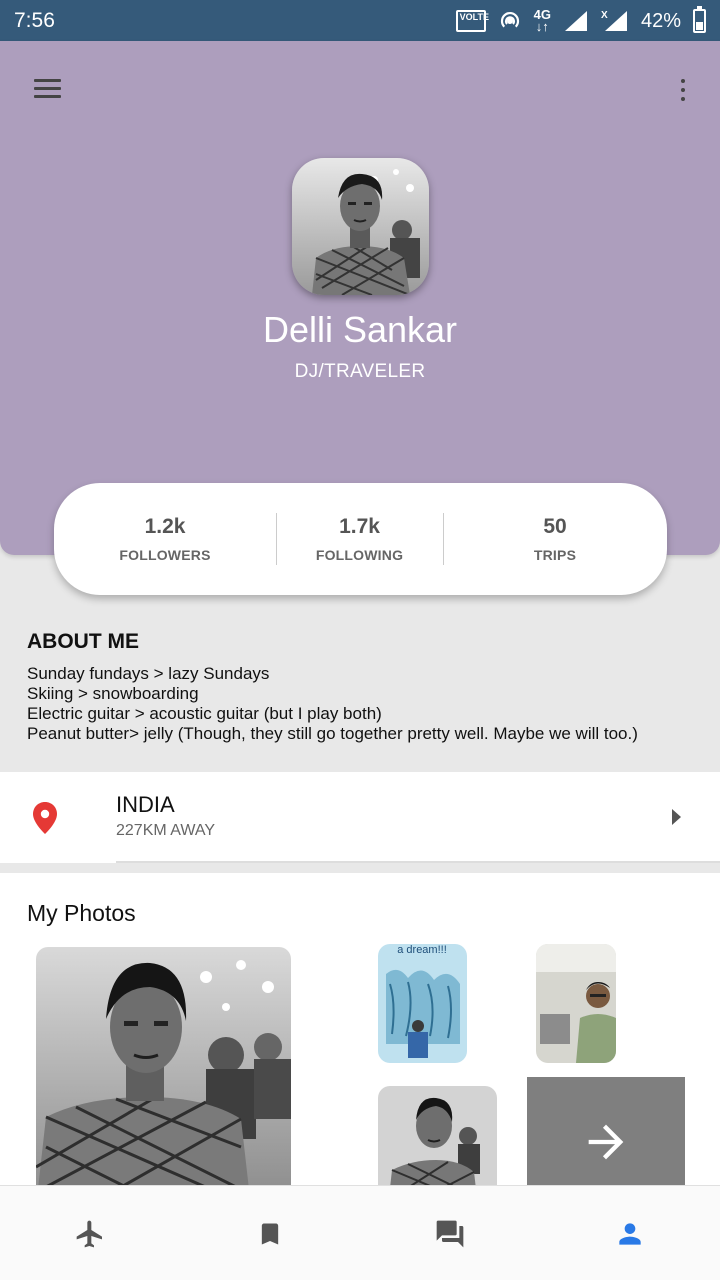  I want to click on nav-bookmarks, so click(270, 1233).